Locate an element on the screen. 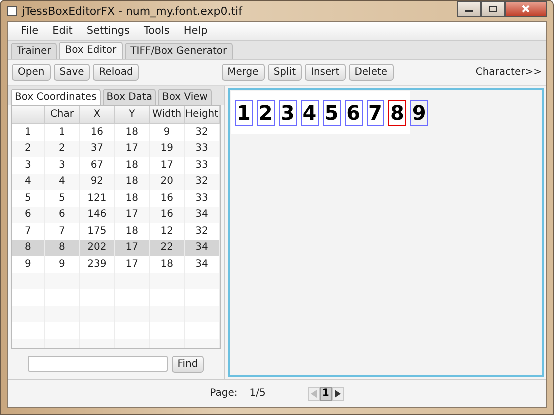  column-header: Width is located at coordinates (168, 114).